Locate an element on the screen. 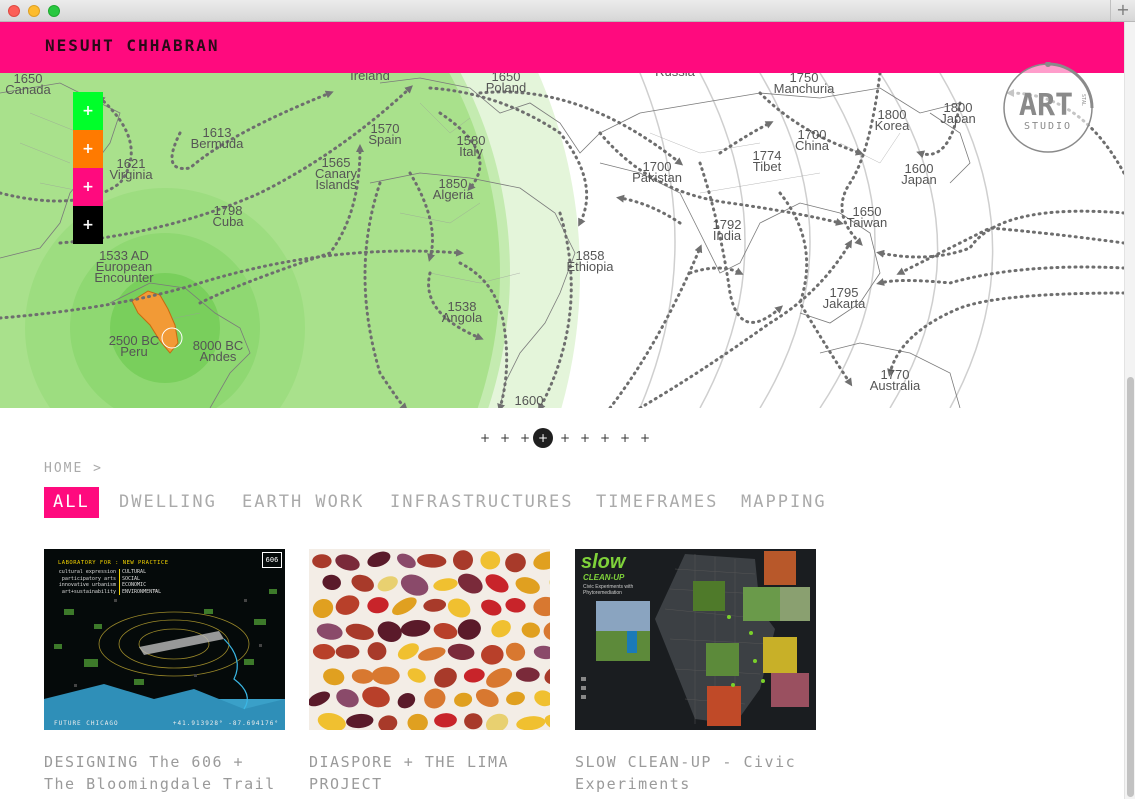 The image size is (1135, 799). map-label: 1580 Italy is located at coordinates (471, 146).